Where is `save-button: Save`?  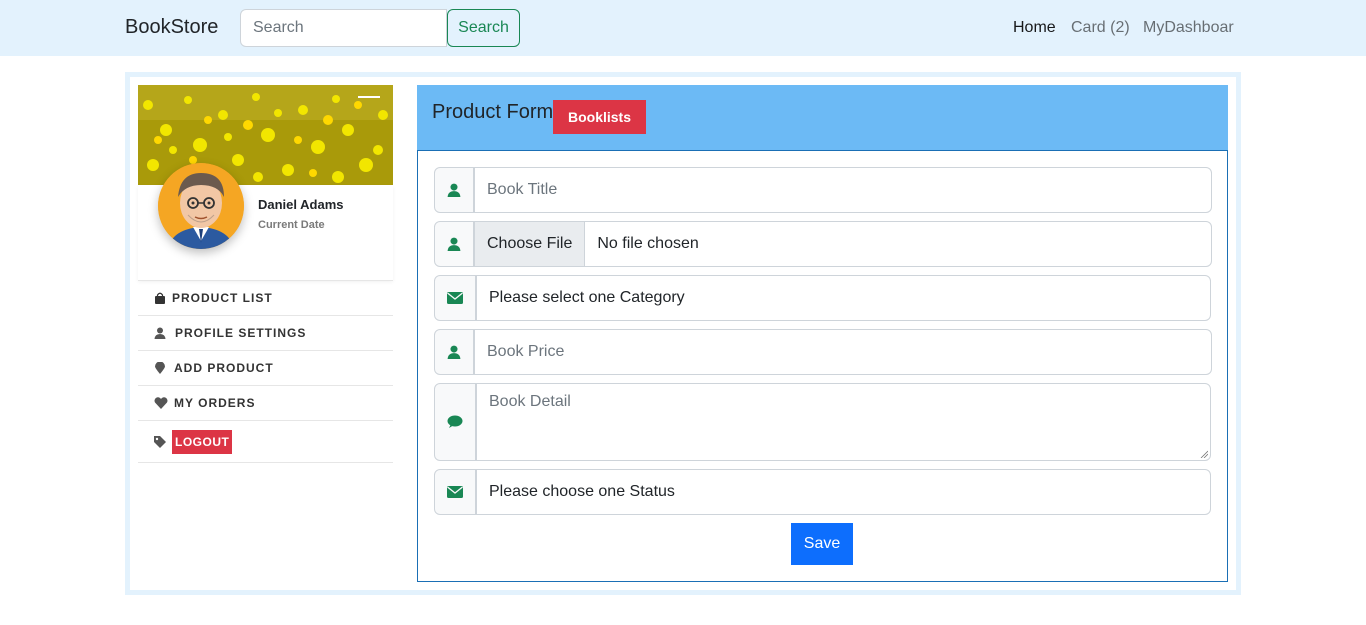 save-button: Save is located at coordinates (822, 544).